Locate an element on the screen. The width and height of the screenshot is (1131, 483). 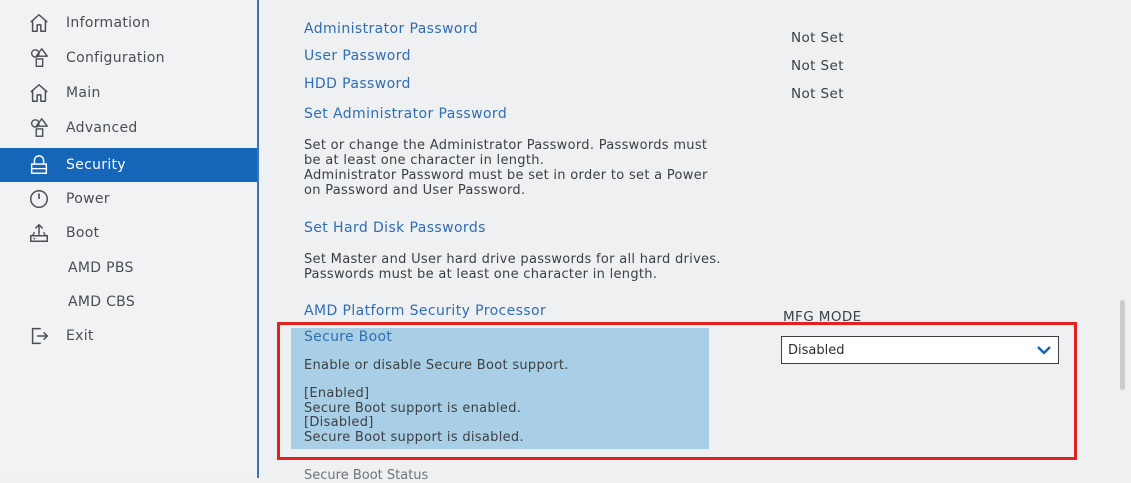
sidebar-item-label: Advanced is located at coordinates (102, 128).